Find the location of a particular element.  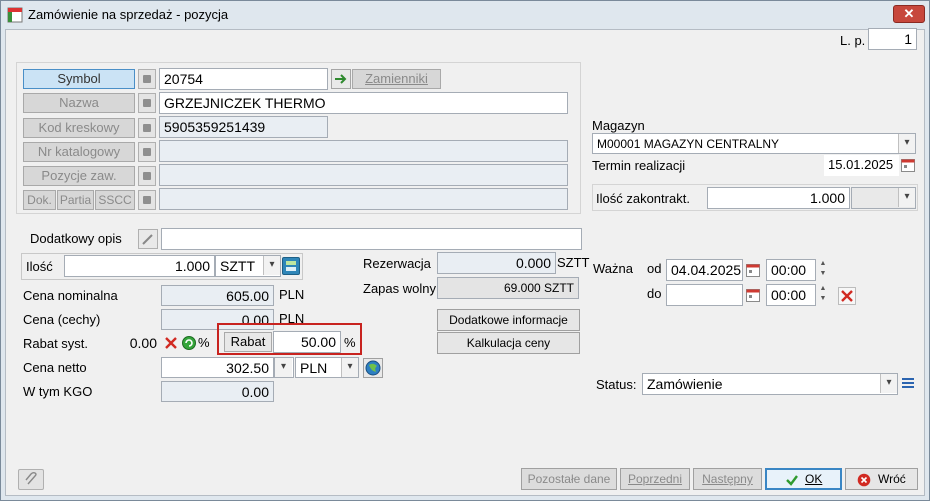

globe-icon is located at coordinates (373, 368).